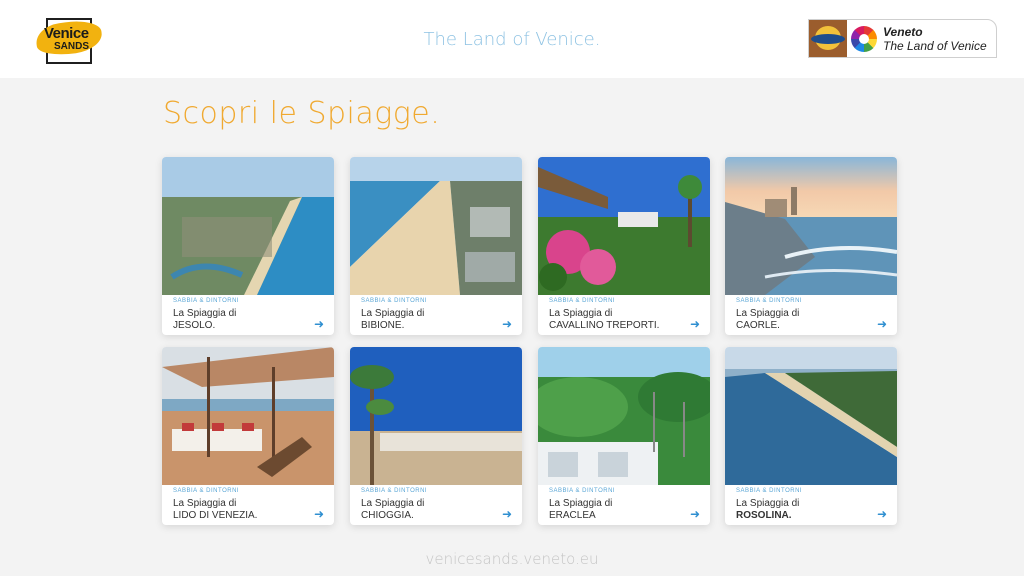 The height and width of the screenshot is (576, 1024). What do you see at coordinates (194, 325) in the screenshot?
I see `card-beach-name: JESOLO.` at bounding box center [194, 325].